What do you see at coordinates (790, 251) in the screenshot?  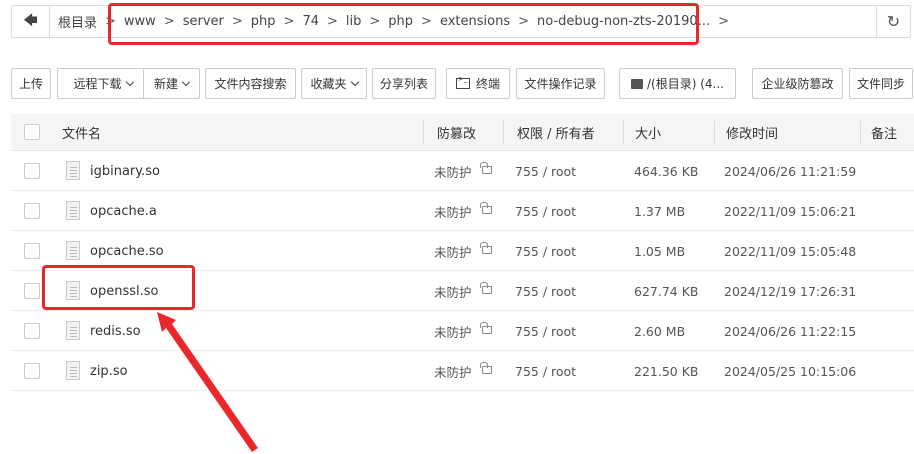 I see `modified-time: 2022/11/09 15:05:48` at bounding box center [790, 251].